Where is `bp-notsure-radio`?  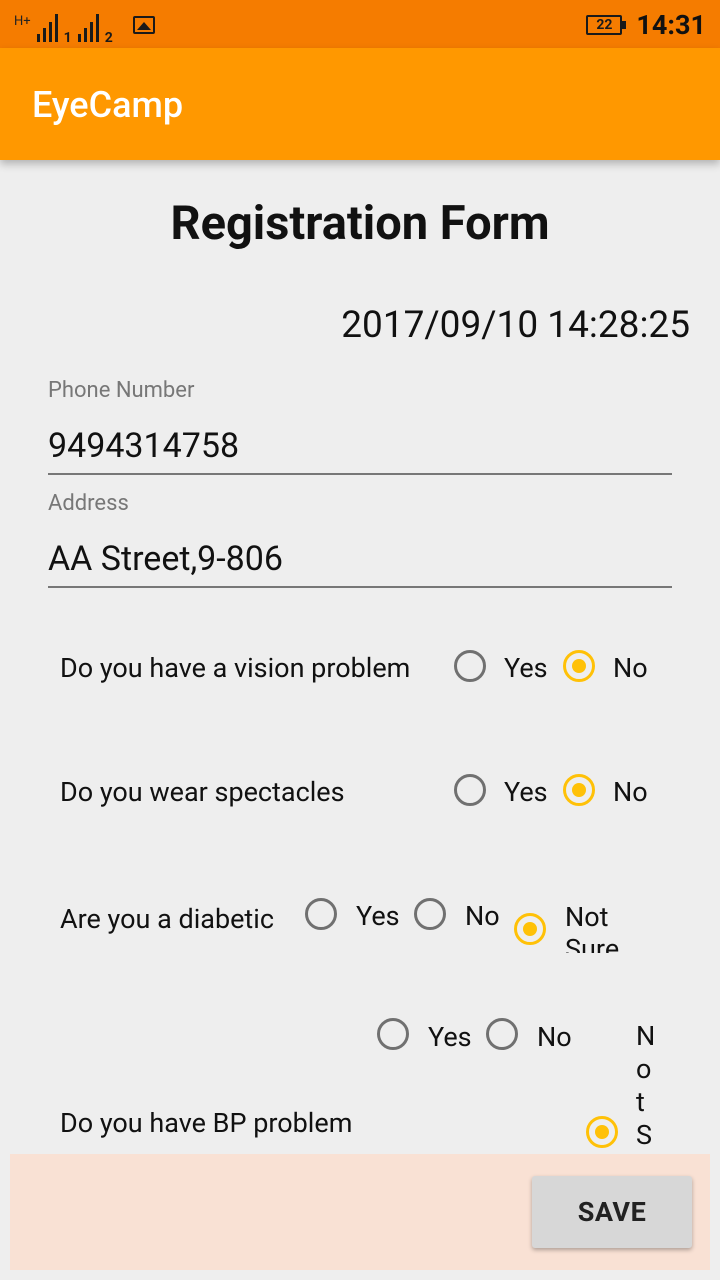 bp-notsure-radio is located at coordinates (602, 1132).